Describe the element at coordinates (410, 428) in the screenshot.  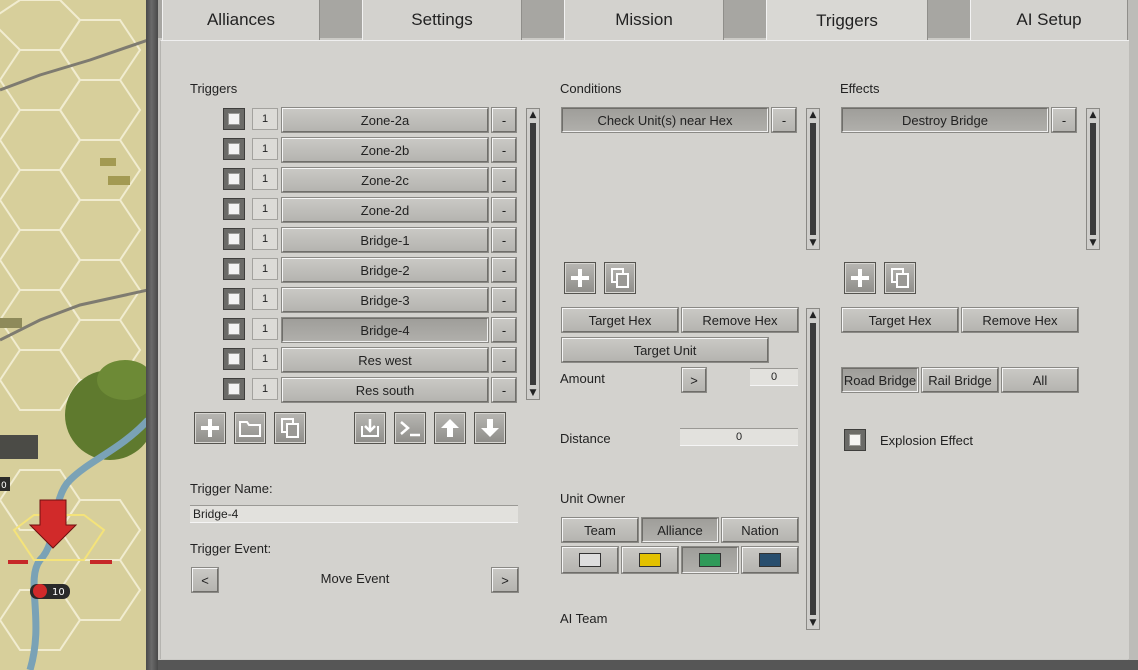
I see `script-trigger-button` at that location.